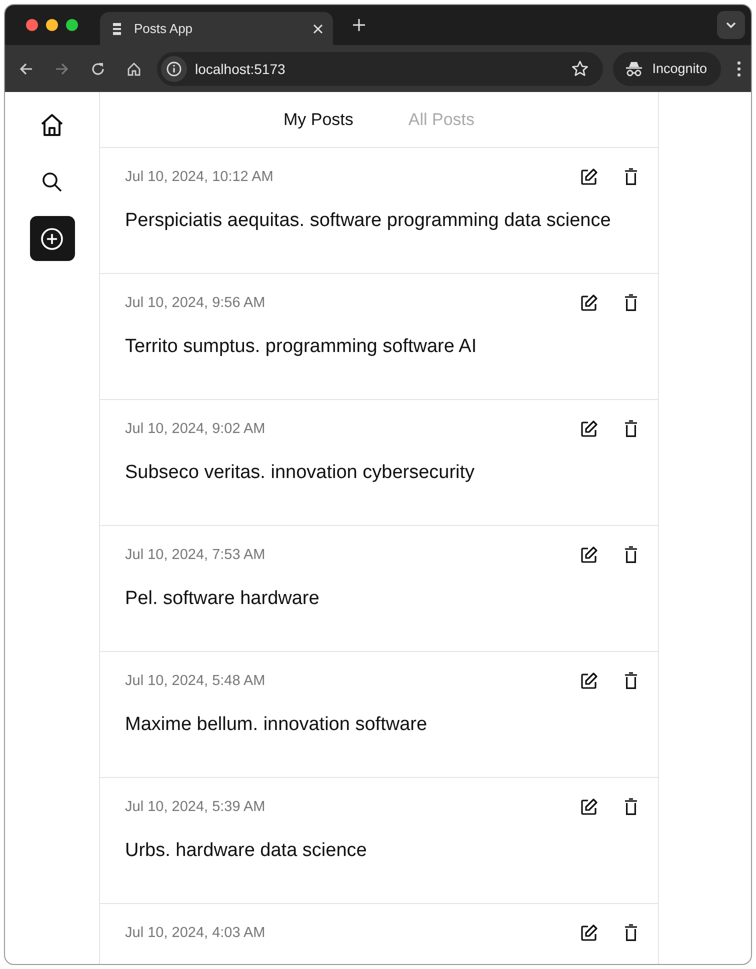  What do you see at coordinates (32, 25) in the screenshot?
I see `close-window-button` at bounding box center [32, 25].